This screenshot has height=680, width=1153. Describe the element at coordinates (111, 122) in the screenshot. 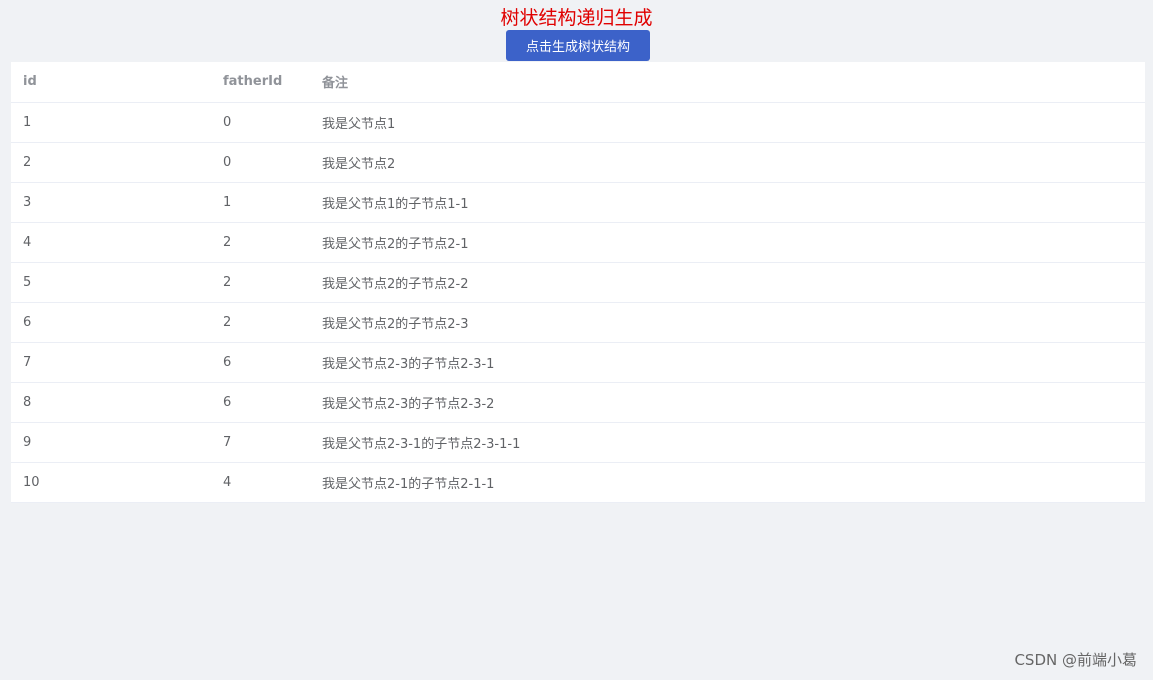

I see `cell-id: 1` at that location.